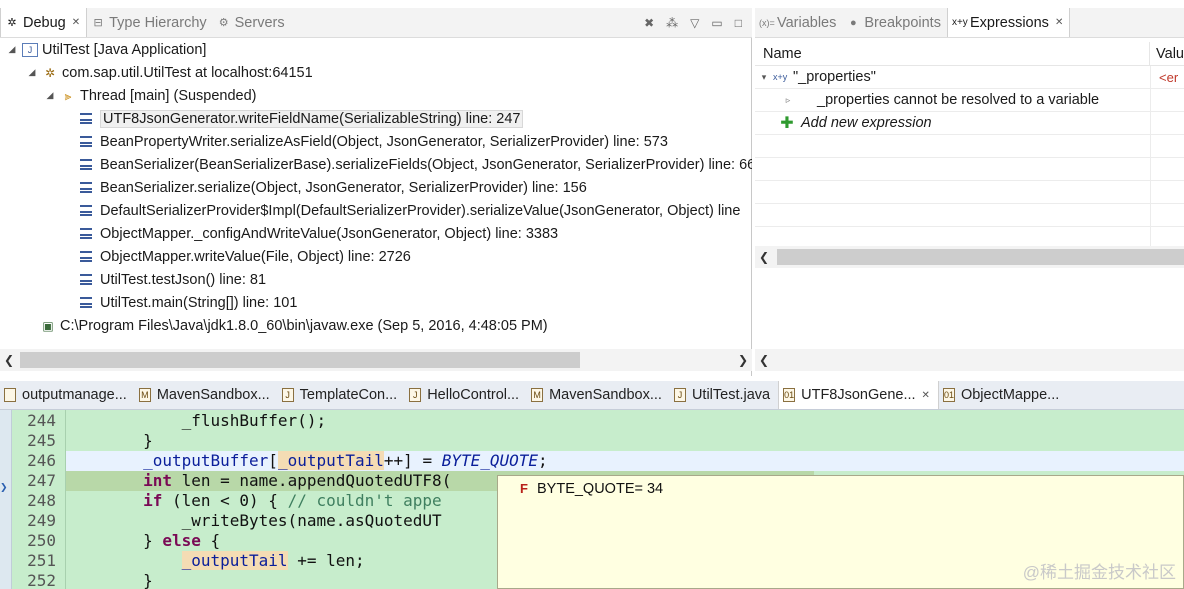 The height and width of the screenshot is (589, 1184). What do you see at coordinates (694, 23) in the screenshot?
I see `view-menu-icon: ▽` at bounding box center [694, 23].